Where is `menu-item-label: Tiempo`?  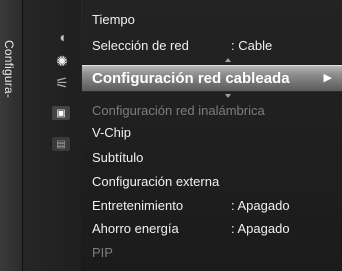
menu-item-label: Tiempo is located at coordinates (113, 19).